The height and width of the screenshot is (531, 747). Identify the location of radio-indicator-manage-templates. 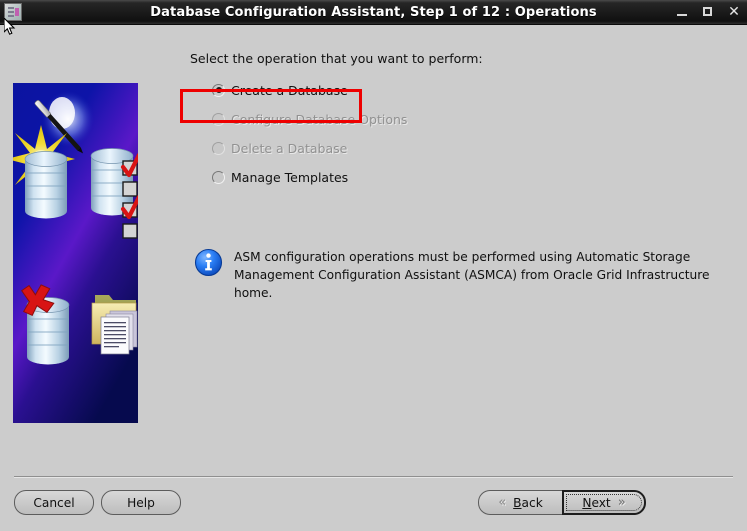
(218, 177).